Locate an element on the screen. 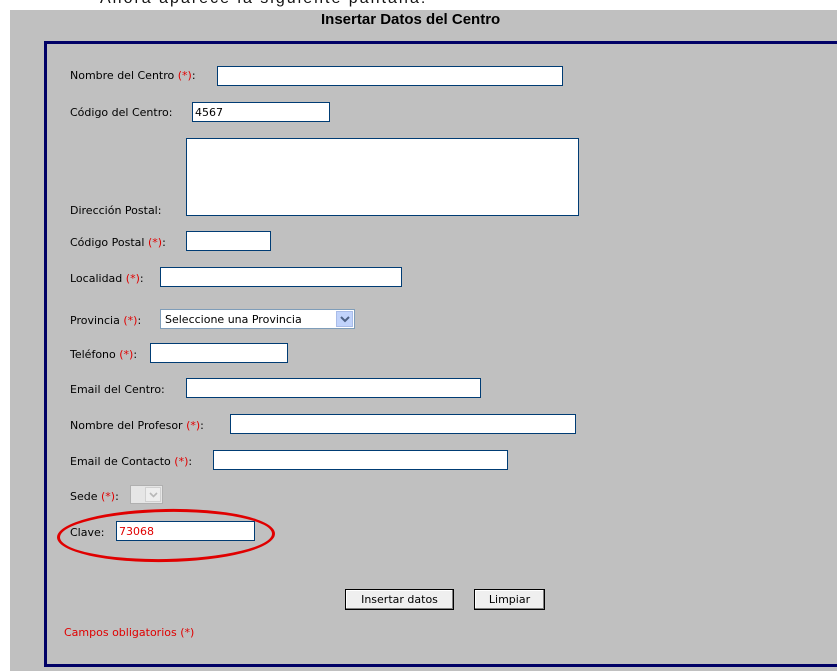  clear-button: Limpiar is located at coordinates (509, 599).